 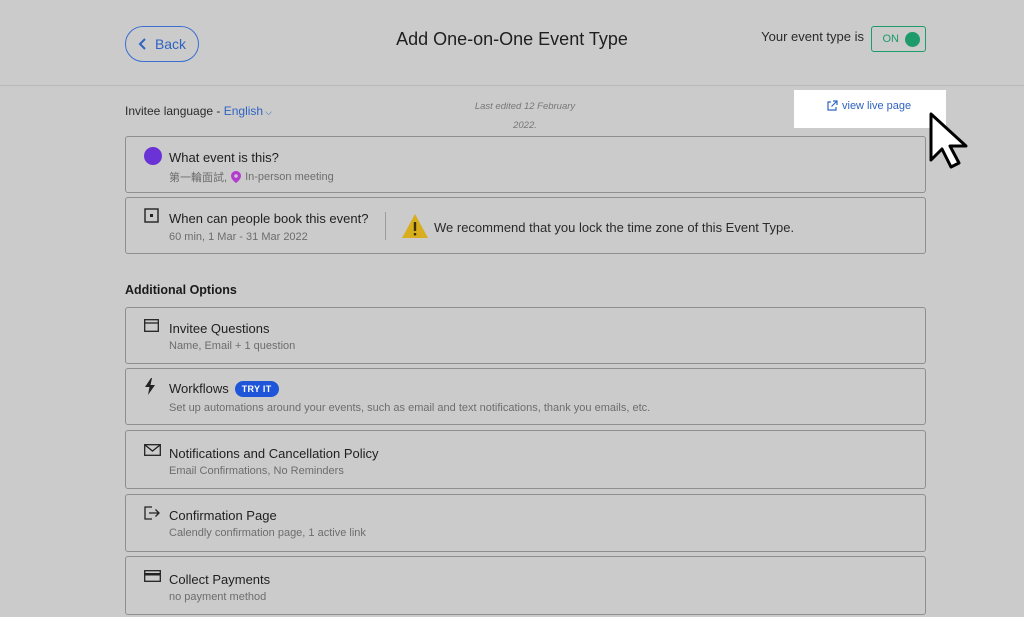 I want to click on language-prefix: Invitee language -, so click(x=174, y=111).